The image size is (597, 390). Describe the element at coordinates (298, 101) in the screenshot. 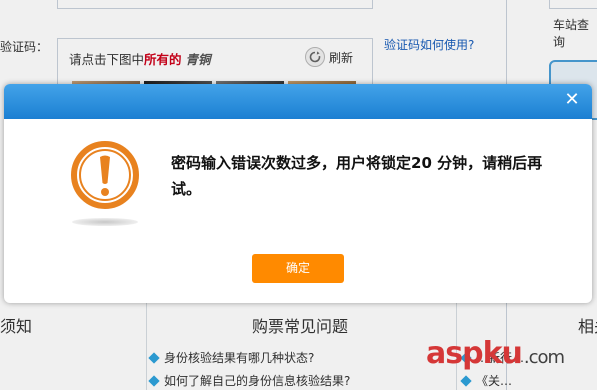

I see `dialog-header: ✕` at that location.